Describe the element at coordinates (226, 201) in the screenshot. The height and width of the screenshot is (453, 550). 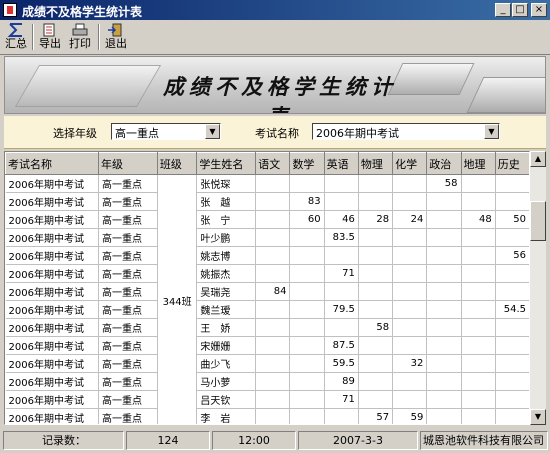
I see `table-cell: 张 越` at that location.